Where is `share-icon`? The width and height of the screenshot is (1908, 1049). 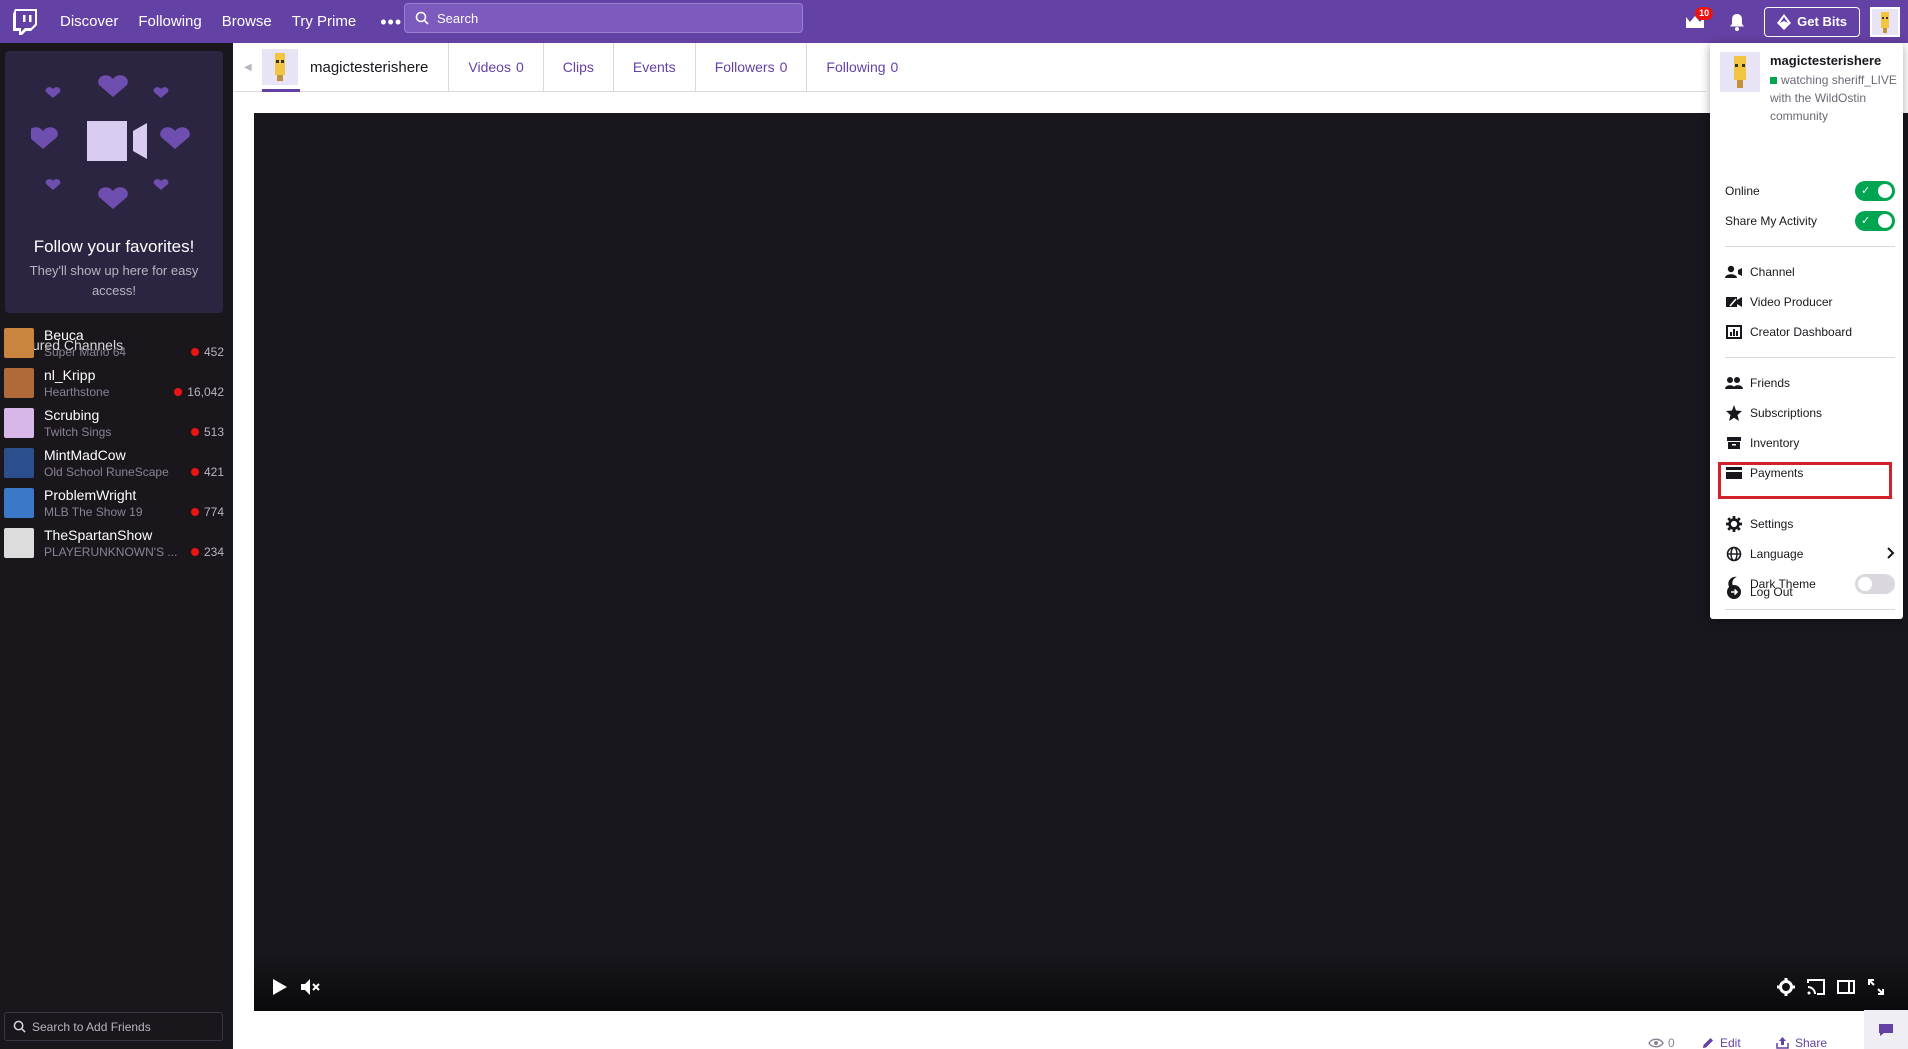
share-icon is located at coordinates (1782, 1043).